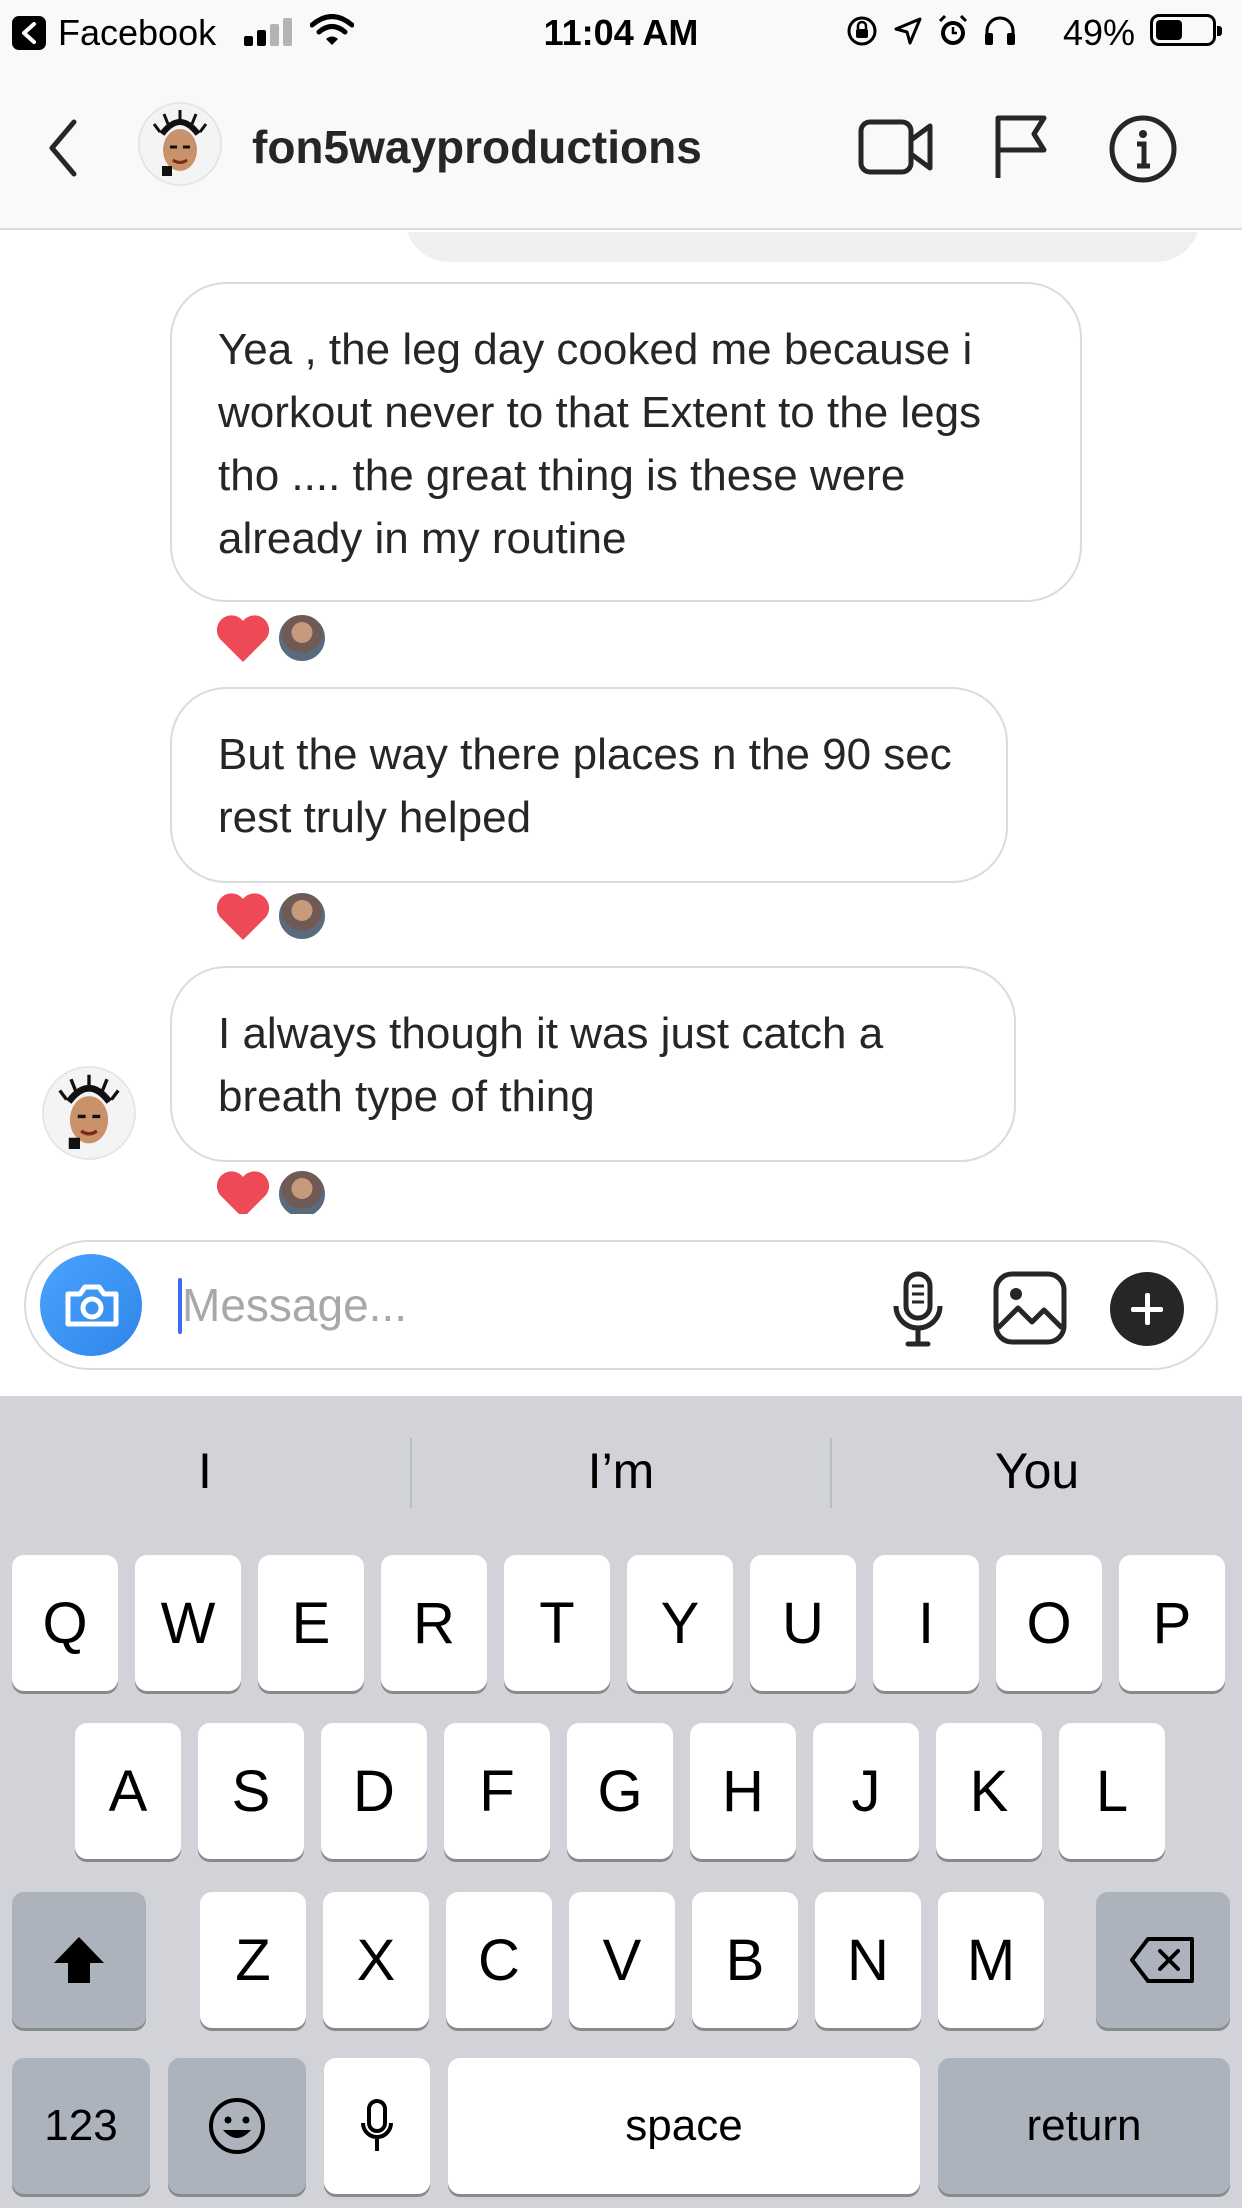 This screenshot has width=1242, height=2208. What do you see at coordinates (1169, 30) in the screenshot?
I see `battery-level` at bounding box center [1169, 30].